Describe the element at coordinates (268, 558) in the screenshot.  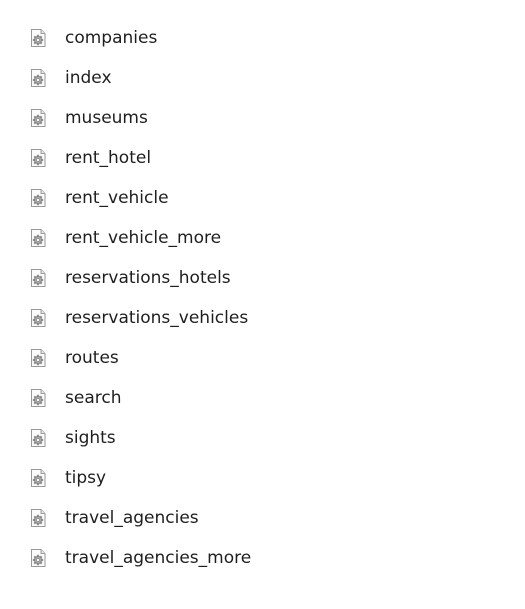
I see `file-item-travel-agencies-more: travel_agencies_more` at that location.